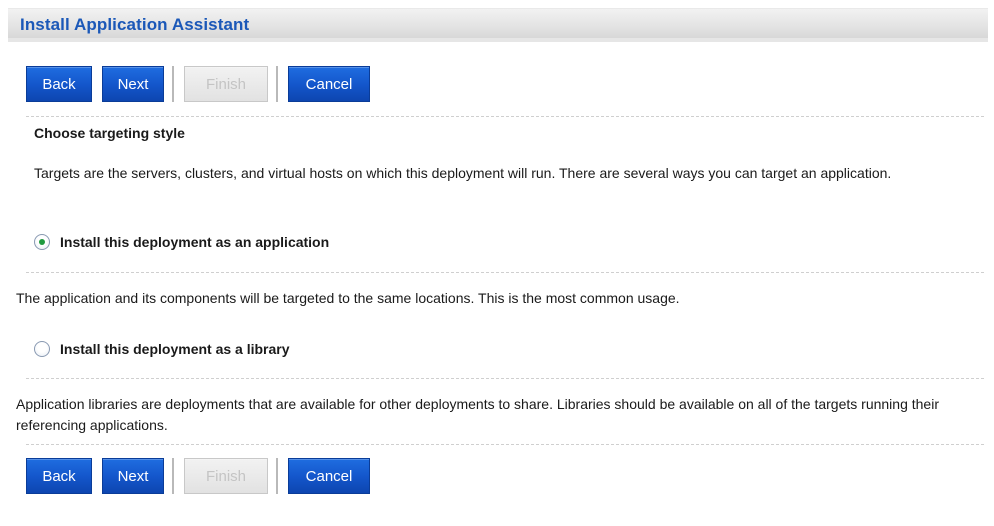 This screenshot has height=526, width=994. I want to click on radio-library, so click(42, 349).